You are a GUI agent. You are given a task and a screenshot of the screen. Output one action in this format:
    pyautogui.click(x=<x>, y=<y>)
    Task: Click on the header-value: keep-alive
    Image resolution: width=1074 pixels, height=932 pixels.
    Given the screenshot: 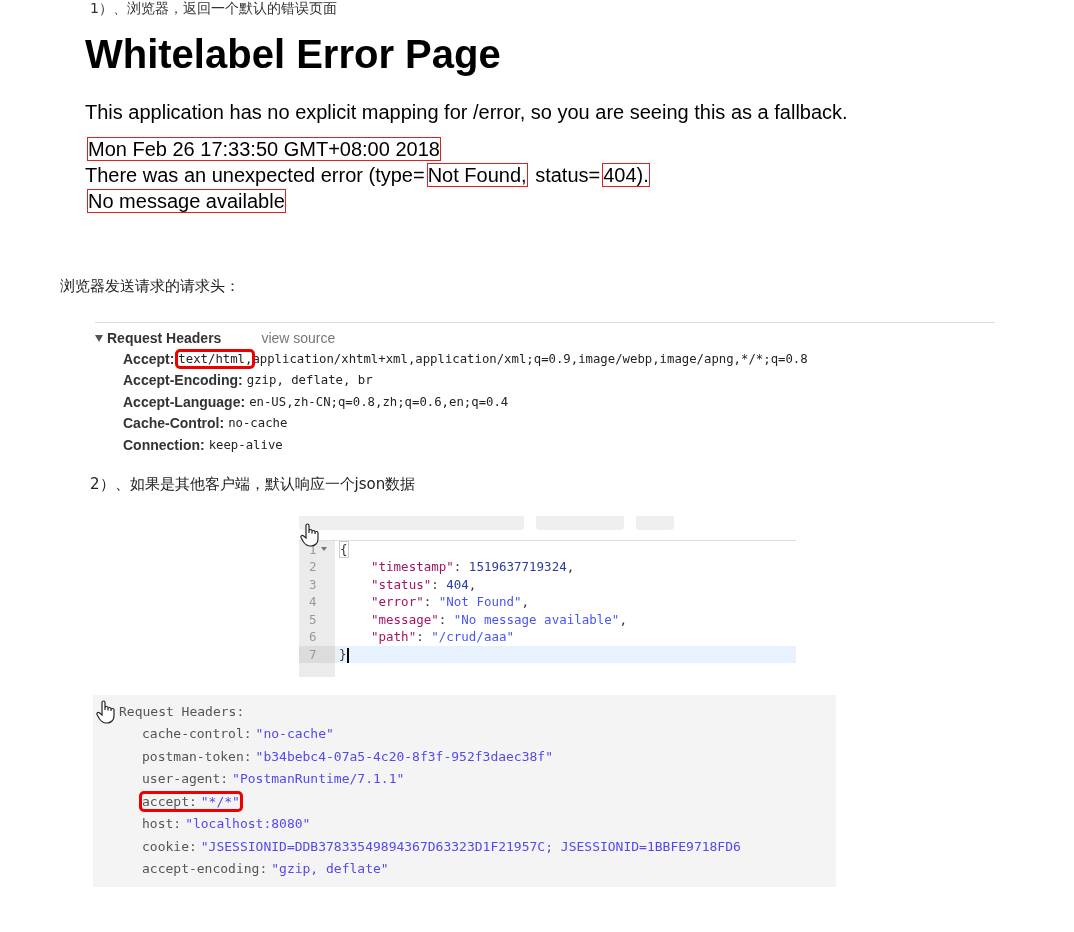 What is the action you would take?
    pyautogui.click(x=245, y=444)
    